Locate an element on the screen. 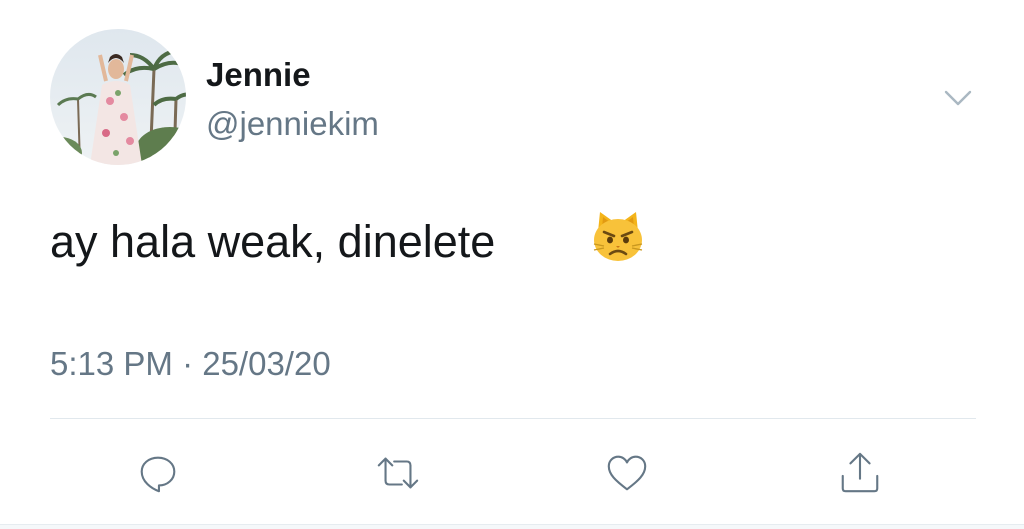 Image resolution: width=1024 pixels, height=529 pixels. like-button is located at coordinates (627, 473).